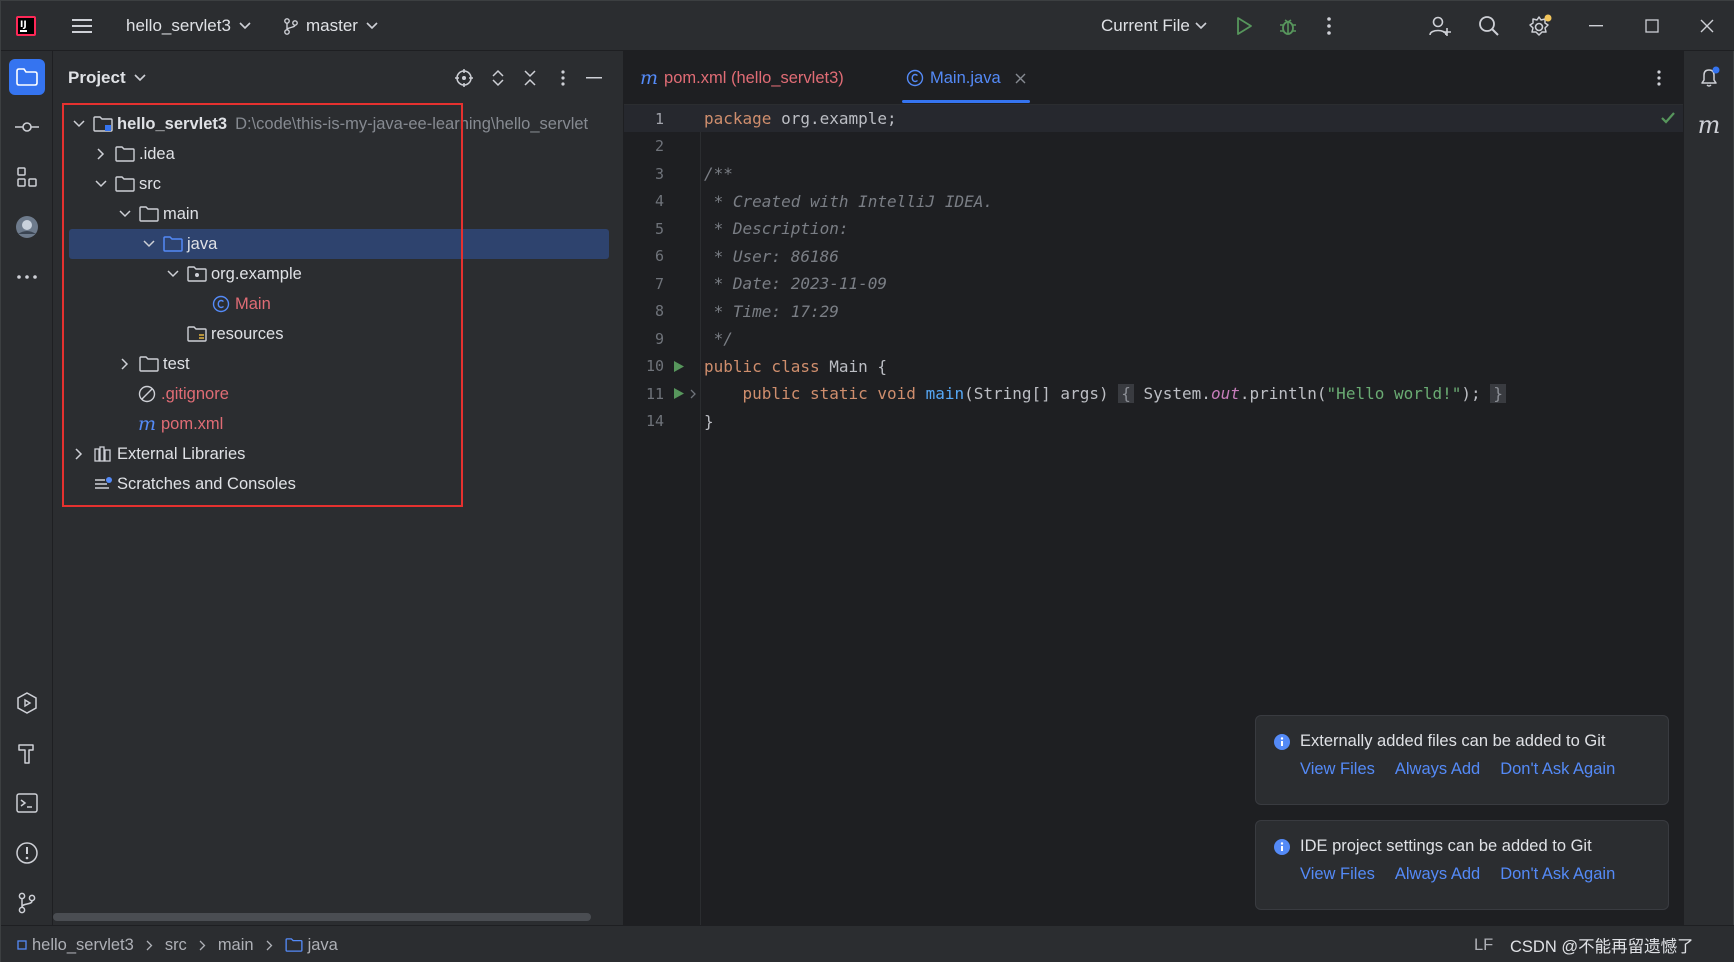 Image resolution: width=1734 pixels, height=962 pixels. I want to click on structure-tool-button, so click(27, 177).